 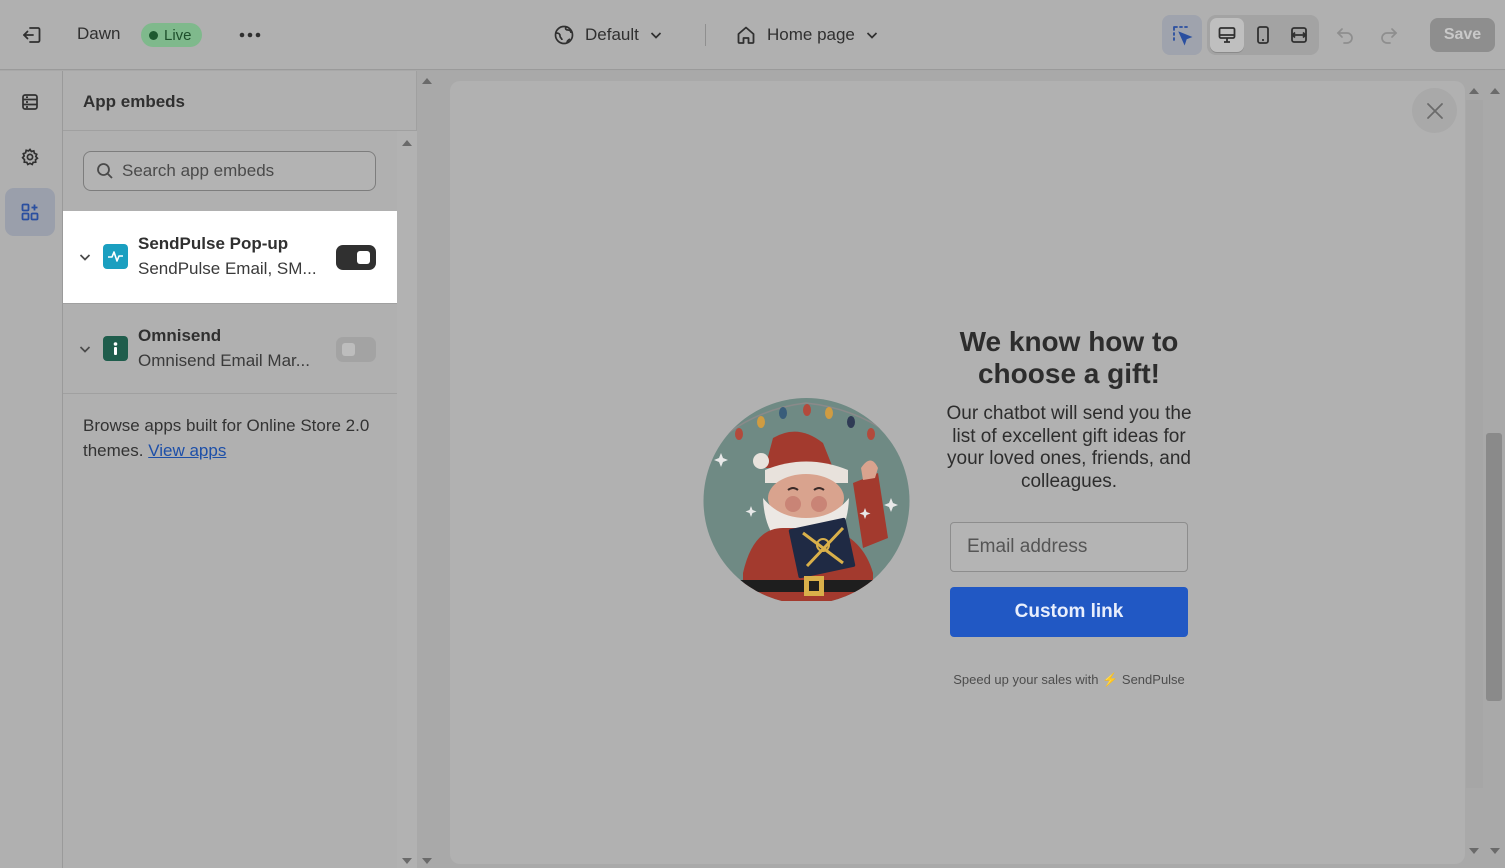 I want to click on search-icon, so click(x=105, y=171).